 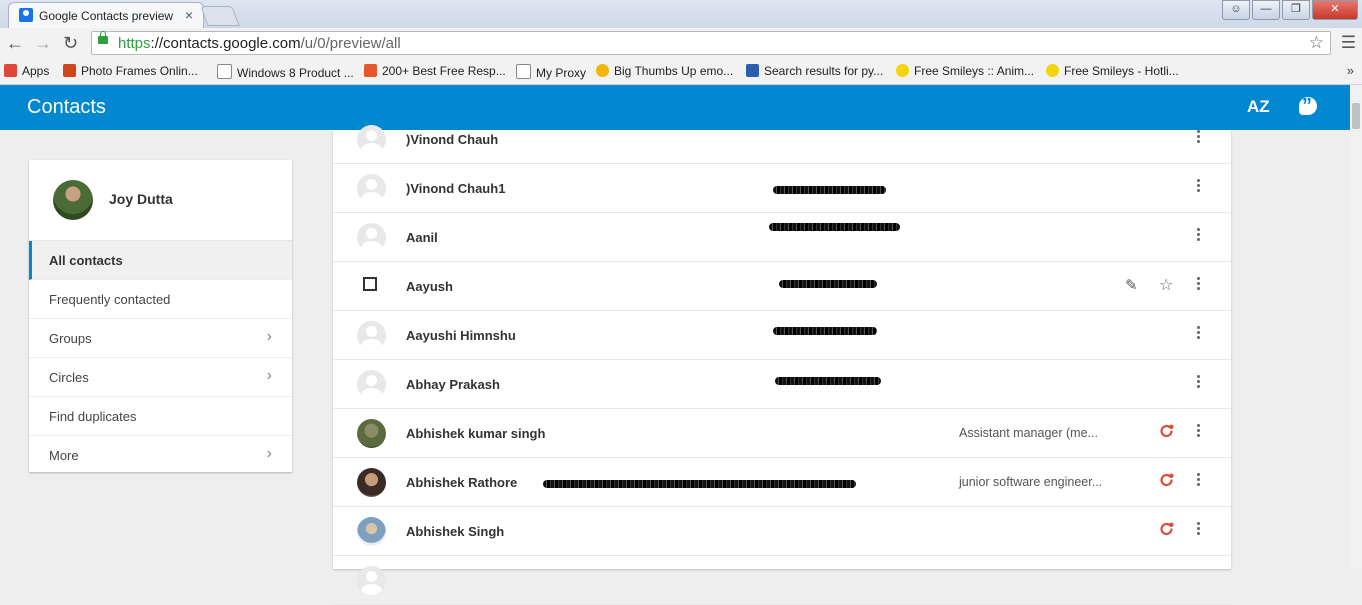 I want to click on new-tab-button, so click(x=220, y=16).